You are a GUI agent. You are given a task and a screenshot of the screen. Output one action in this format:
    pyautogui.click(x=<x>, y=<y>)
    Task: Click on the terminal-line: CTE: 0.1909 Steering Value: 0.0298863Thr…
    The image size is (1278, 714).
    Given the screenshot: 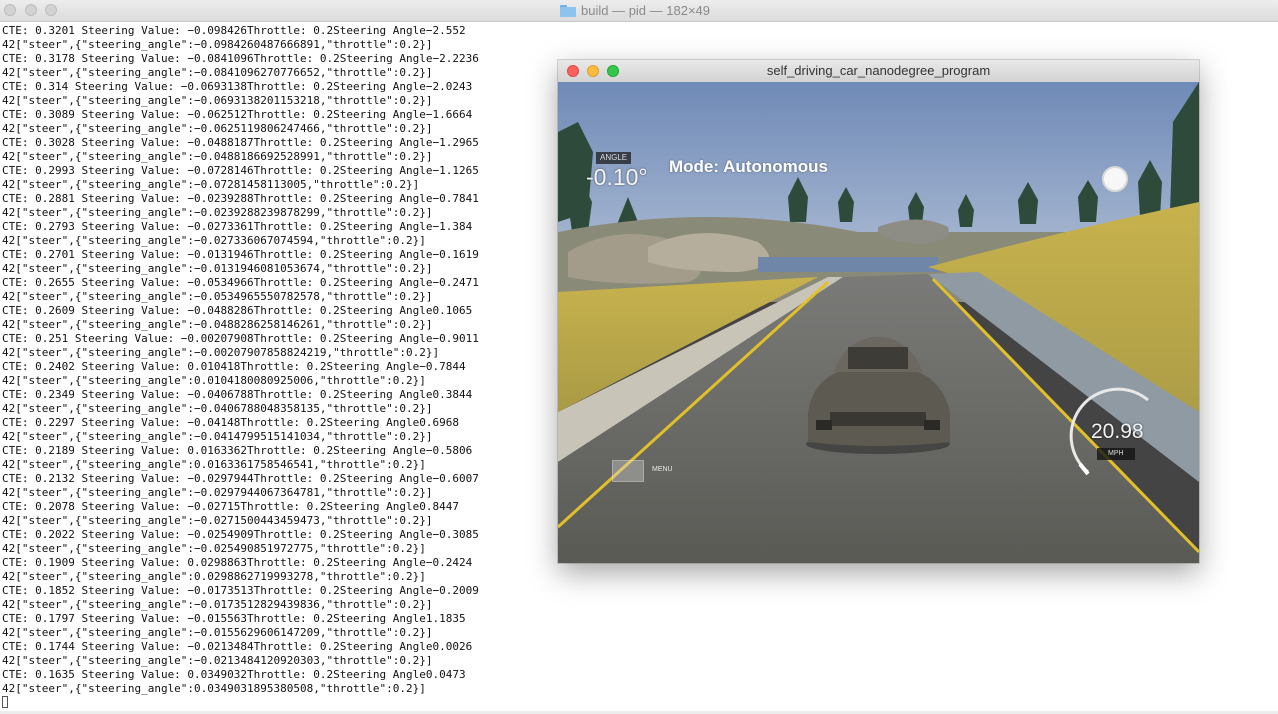 What is the action you would take?
    pyautogui.click(x=237, y=562)
    